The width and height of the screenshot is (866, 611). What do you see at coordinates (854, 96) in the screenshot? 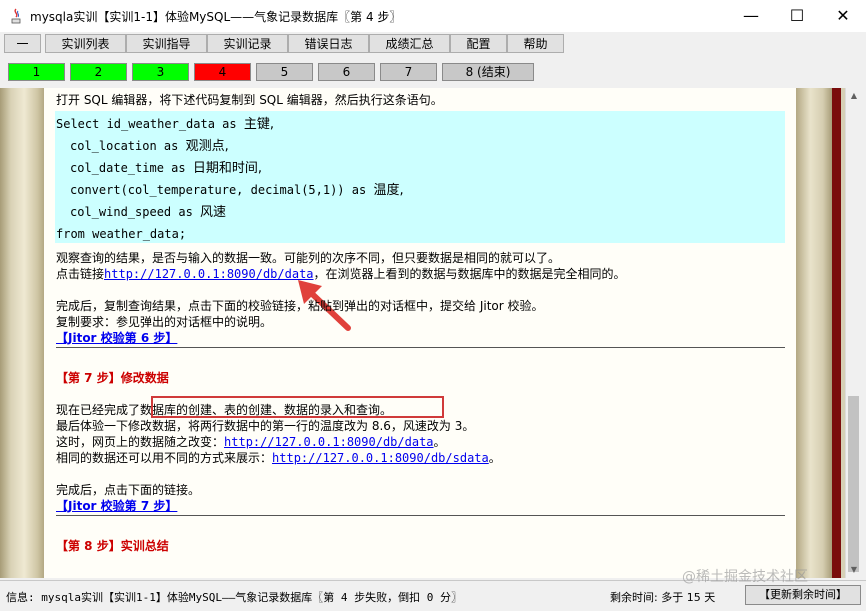
I see `scroll-up-arrow-icon: ▲` at bounding box center [854, 96].